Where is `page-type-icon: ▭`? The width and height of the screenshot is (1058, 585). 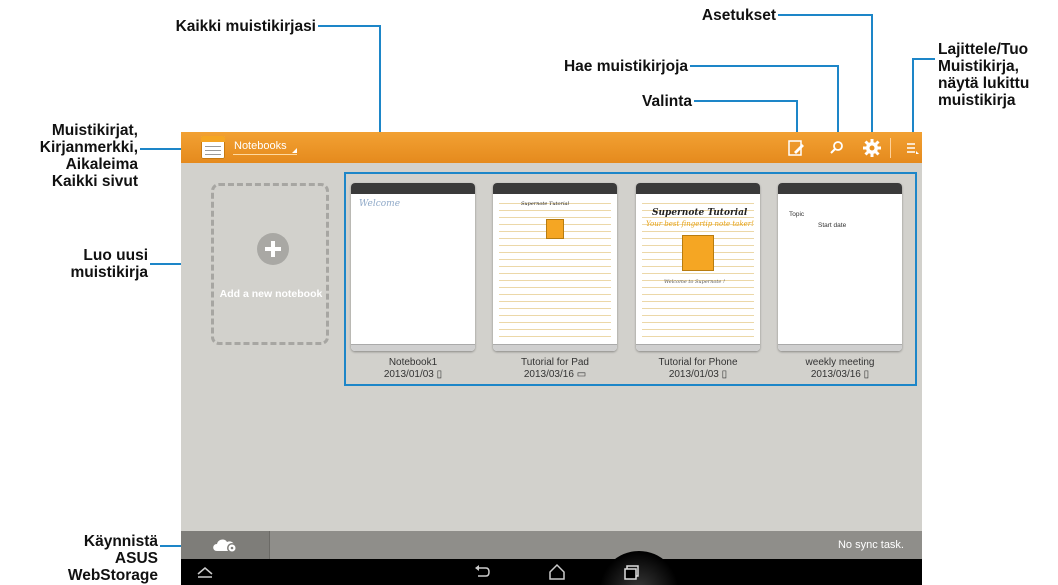 page-type-icon: ▭ is located at coordinates (581, 374).